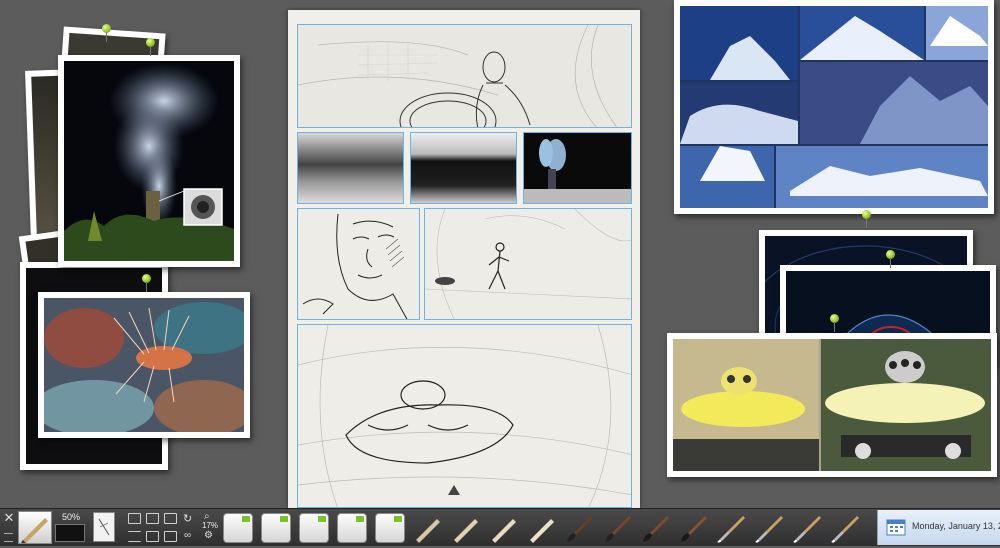 The image size is (1000, 548). Describe the element at coordinates (106, 33) in the screenshot. I see `pin-top-left` at that location.